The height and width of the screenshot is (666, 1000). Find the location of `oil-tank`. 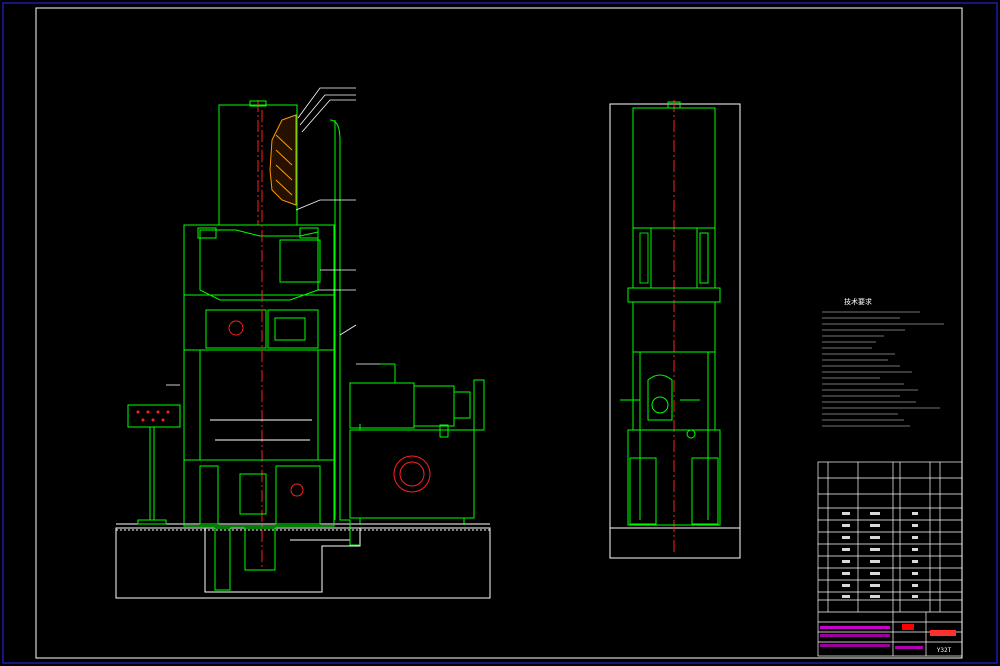

oil-tank is located at coordinates (412, 474).